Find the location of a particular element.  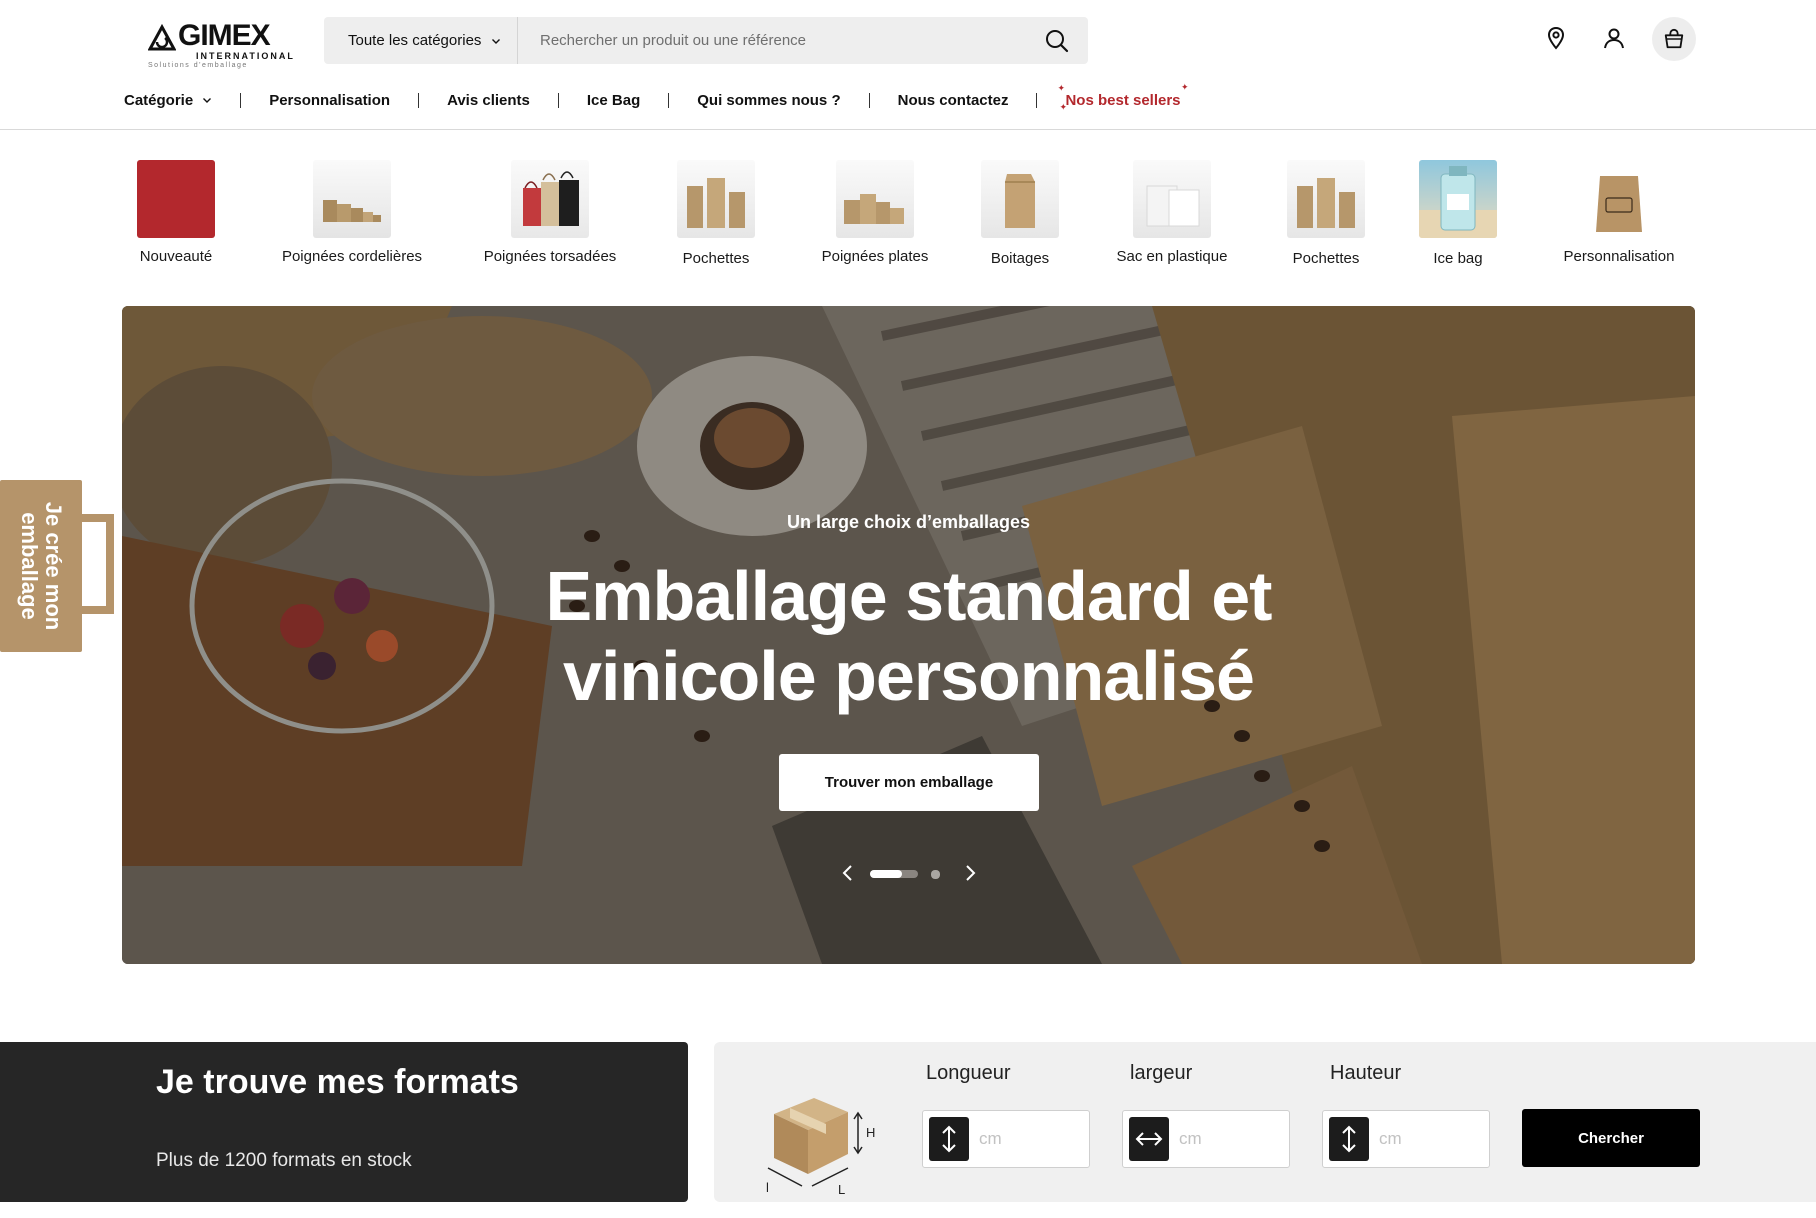

location-icon is located at coordinates (1556, 38).